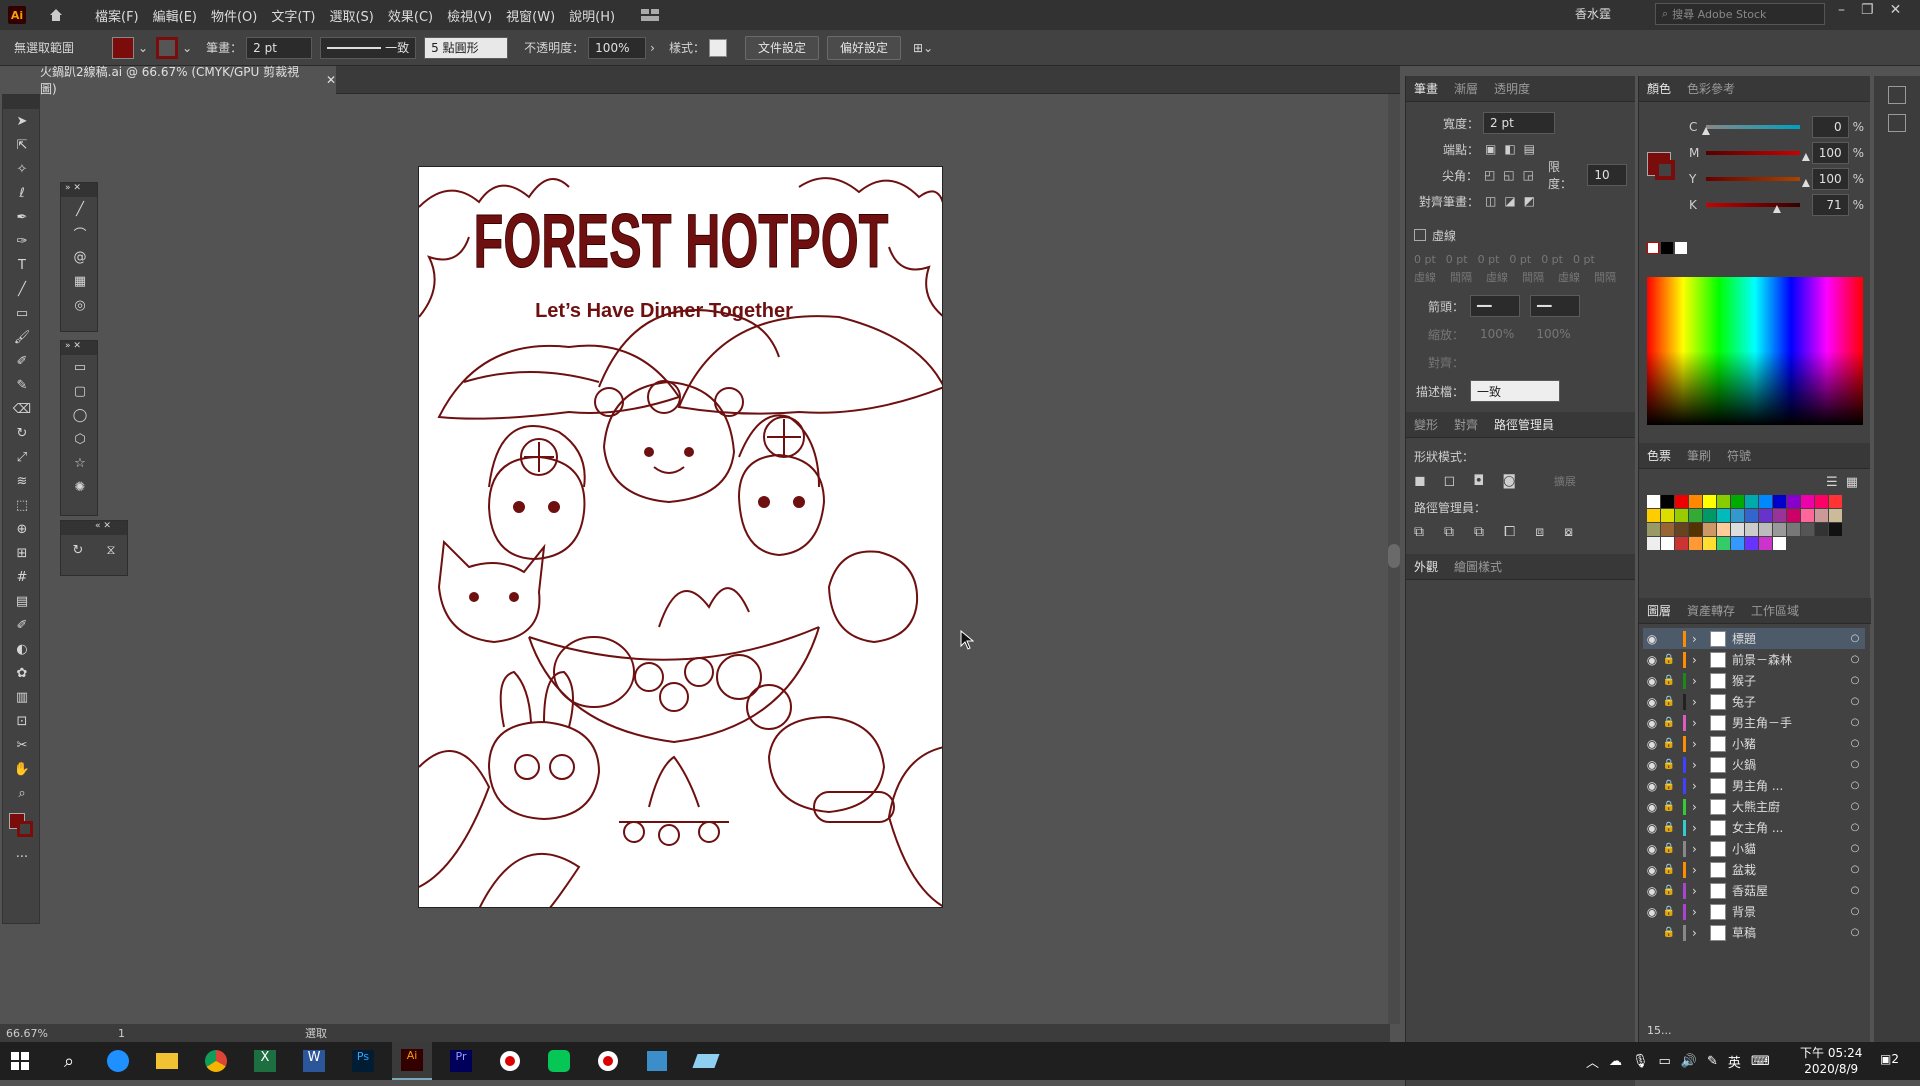 The height and width of the screenshot is (1086, 1920). Describe the element at coordinates (22, 553) in the screenshot. I see `perspective-icon: ⊞` at that location.